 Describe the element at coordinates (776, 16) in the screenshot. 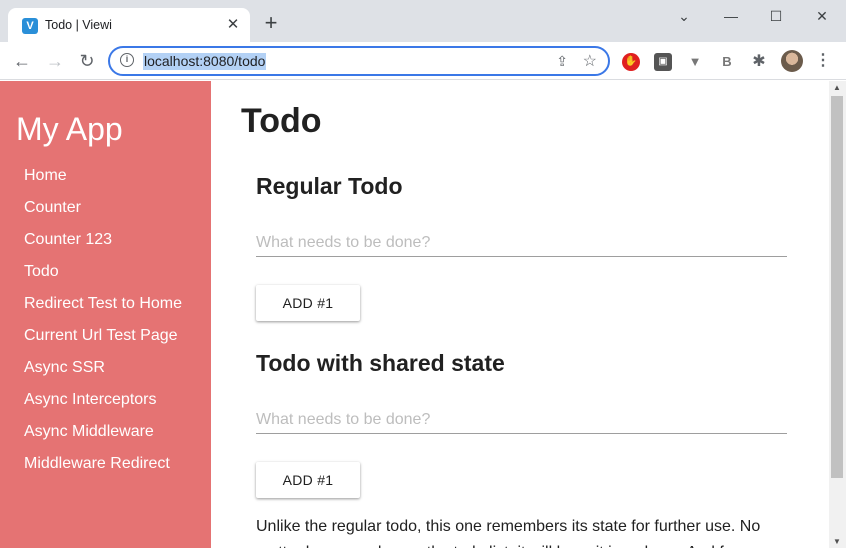

I see `maximize-button: ☐` at that location.